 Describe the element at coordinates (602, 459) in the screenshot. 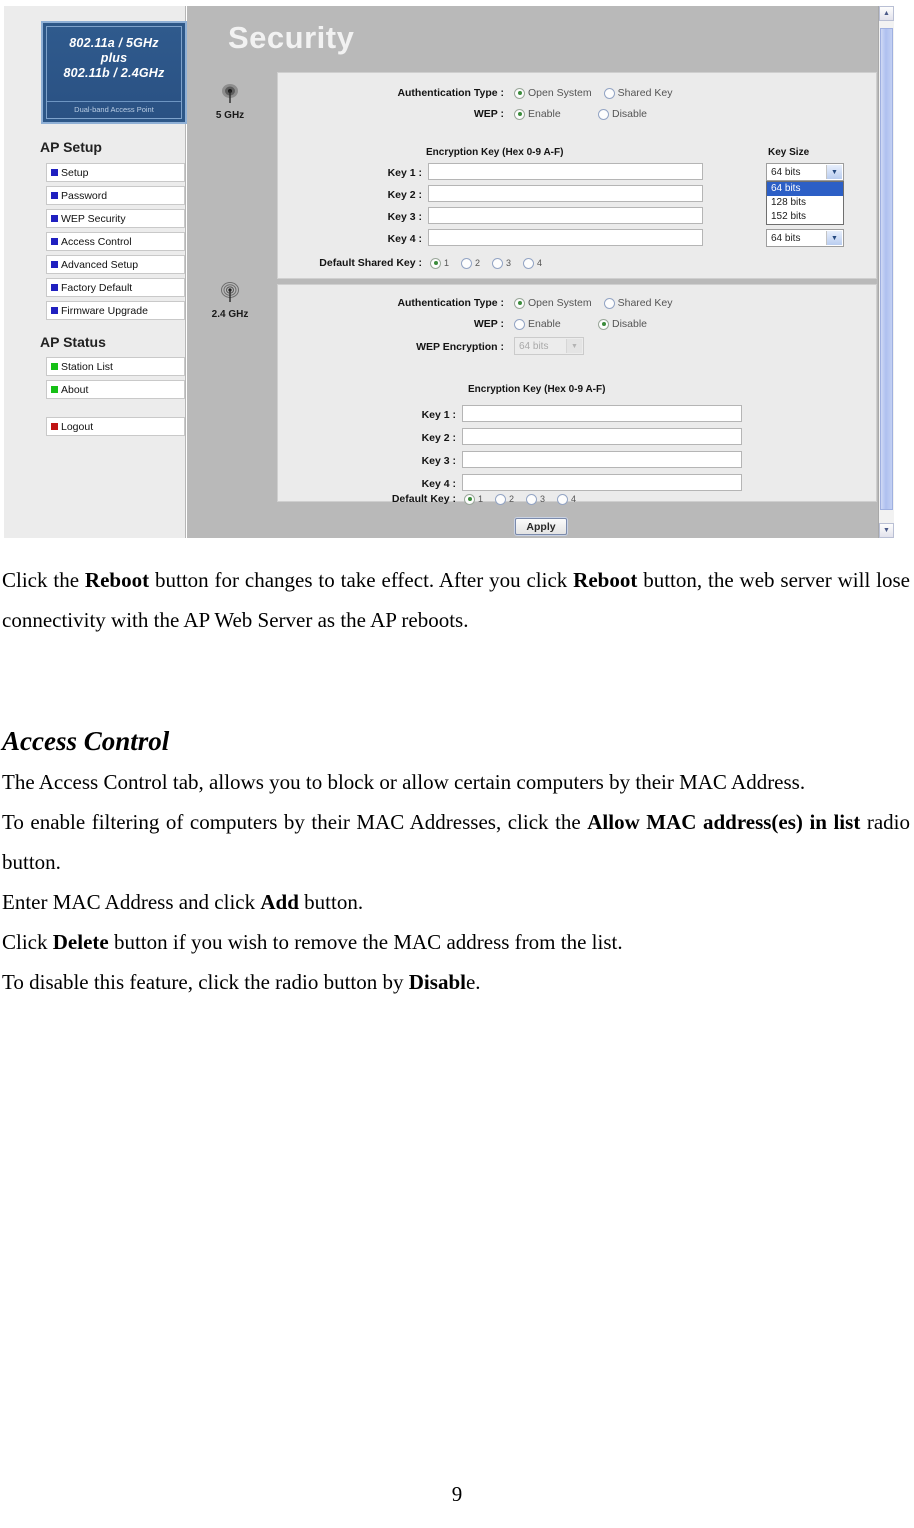

I see `key3-input-24ghz` at that location.